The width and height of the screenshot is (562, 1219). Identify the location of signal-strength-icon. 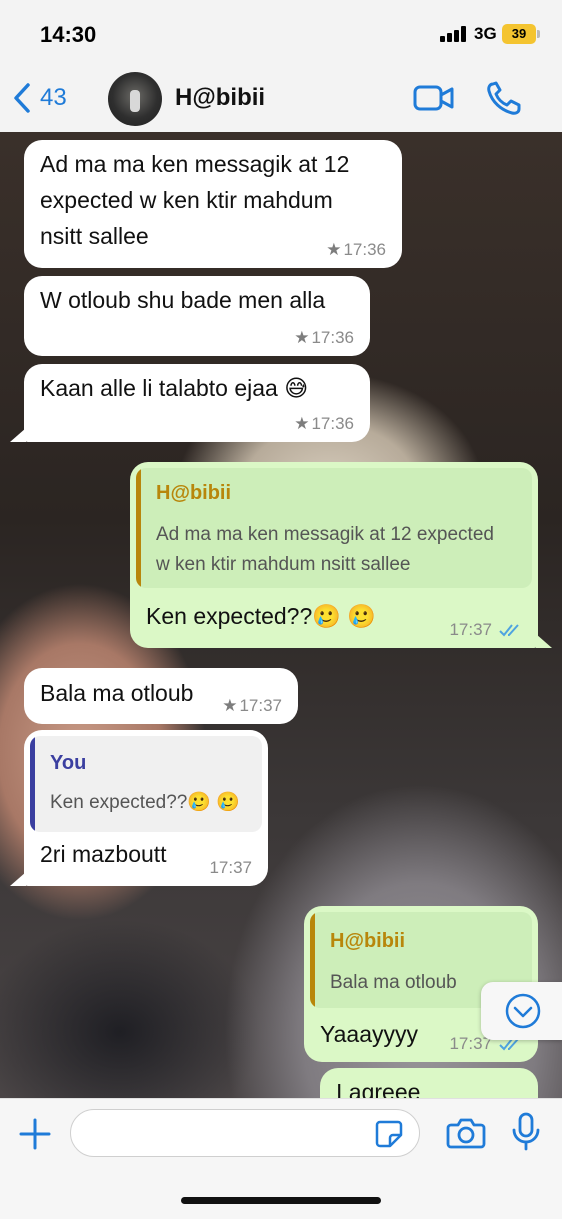
(454, 34).